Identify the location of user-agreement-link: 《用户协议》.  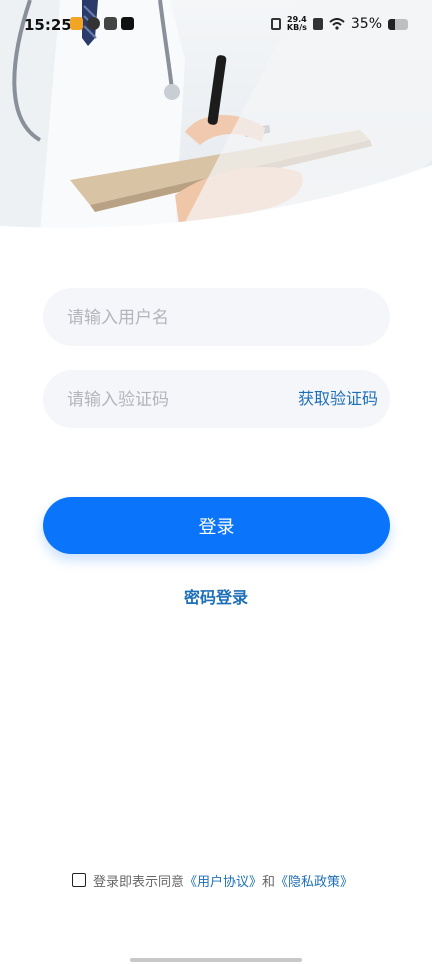
(223, 880).